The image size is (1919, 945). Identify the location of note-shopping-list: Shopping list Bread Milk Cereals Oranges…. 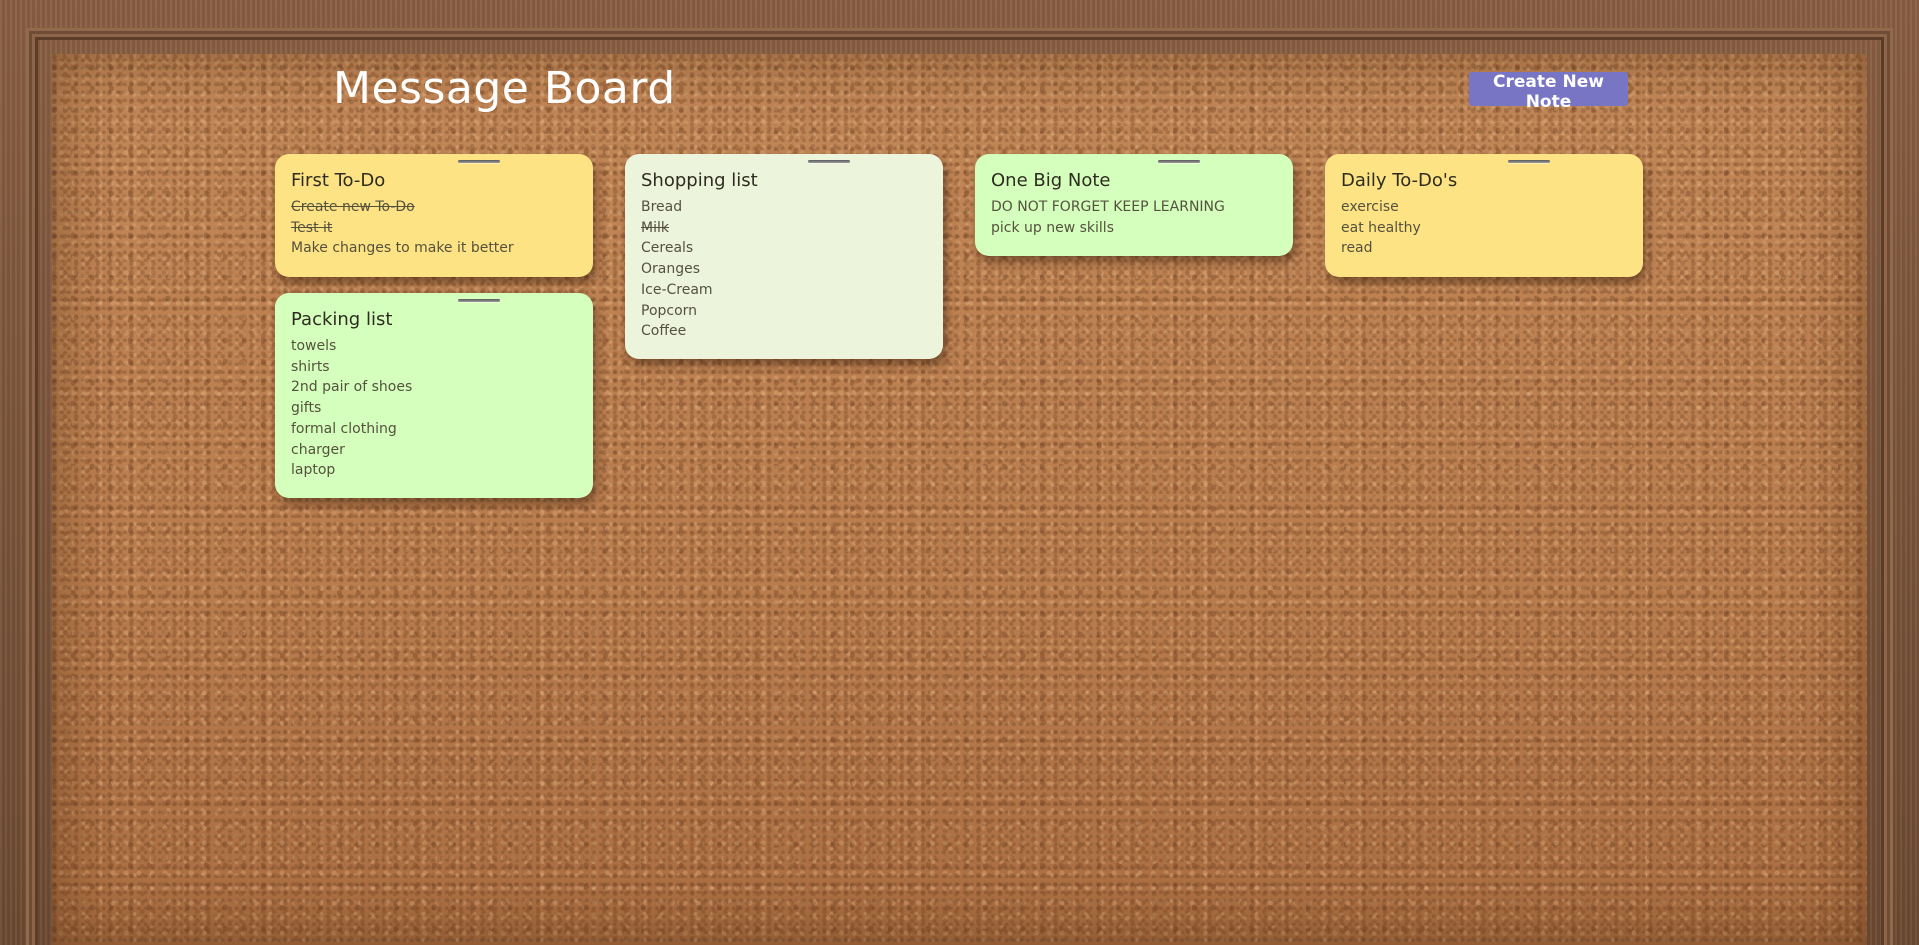
(784, 256).